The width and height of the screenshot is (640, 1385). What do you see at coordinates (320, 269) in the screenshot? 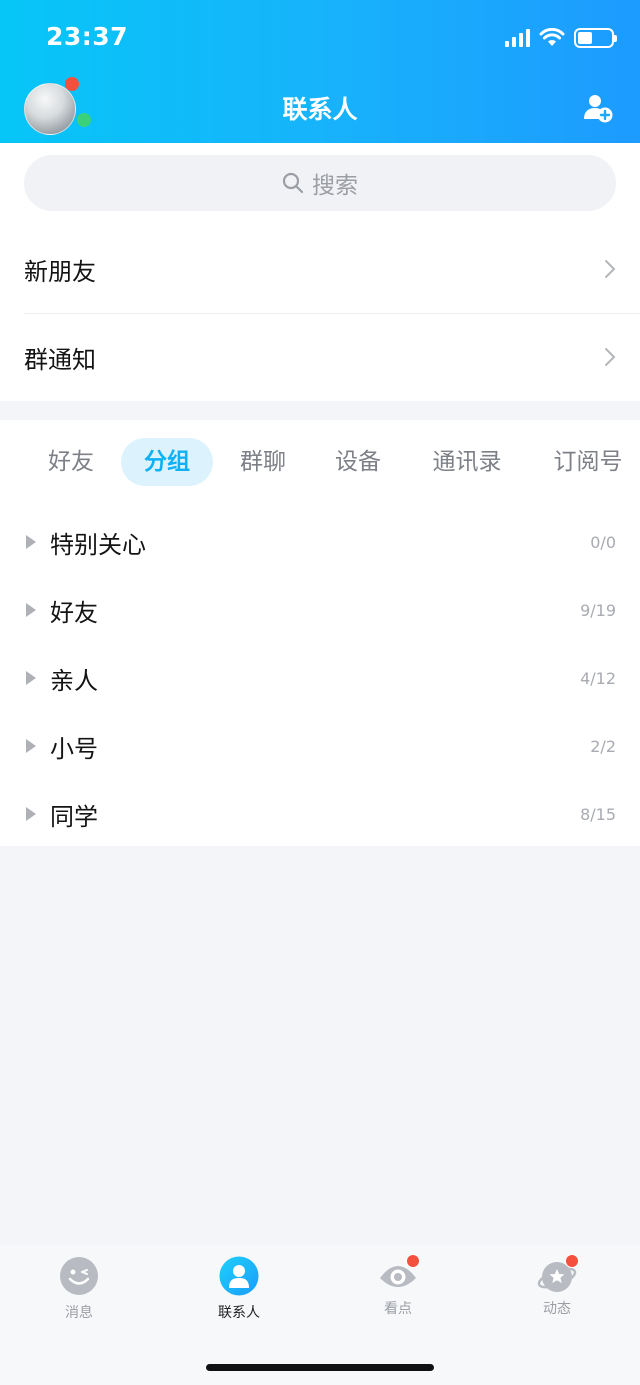
I see `new-friends-item: 新朋友` at bounding box center [320, 269].